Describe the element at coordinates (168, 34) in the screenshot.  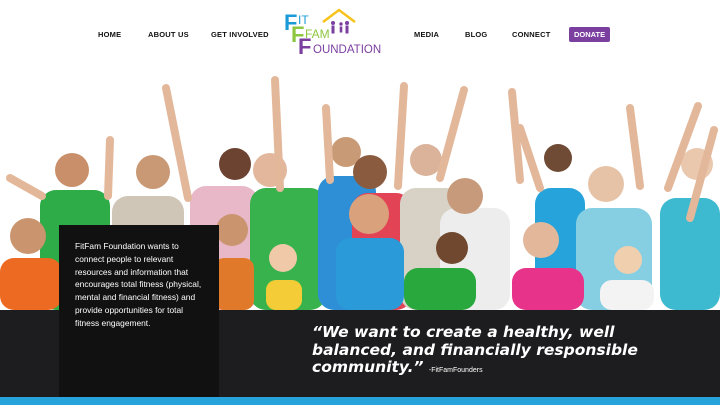
I see `nav-about-us: ABOUT US` at that location.